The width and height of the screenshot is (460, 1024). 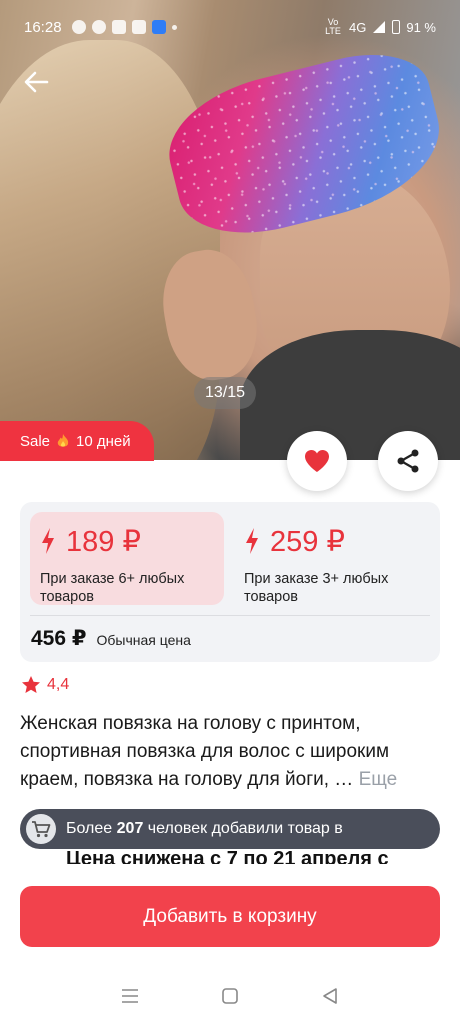 What do you see at coordinates (58, 684) in the screenshot?
I see `rating-value: 4,4` at bounding box center [58, 684].